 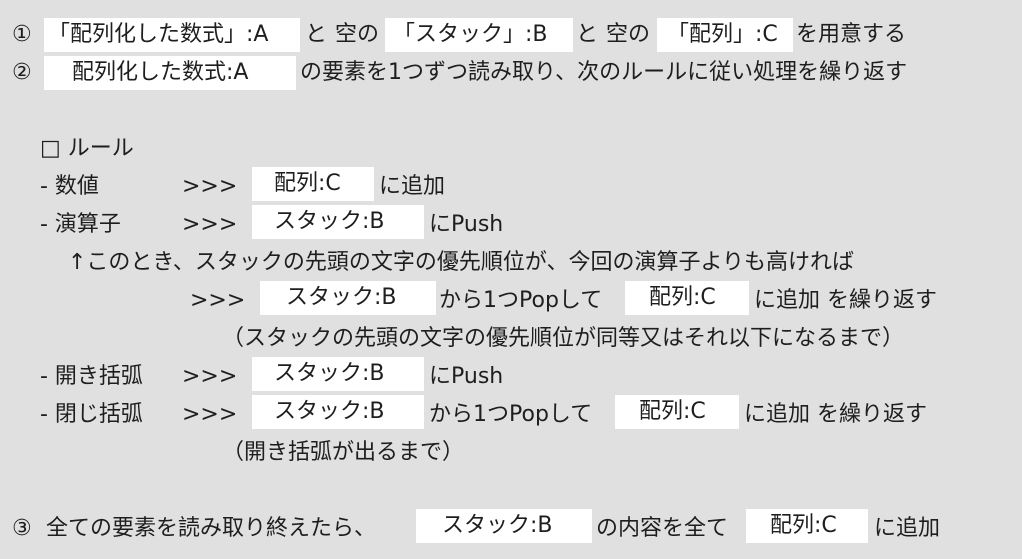 I want to click on step1-box-a: 「配列化した数式」:A, so click(x=172, y=35).